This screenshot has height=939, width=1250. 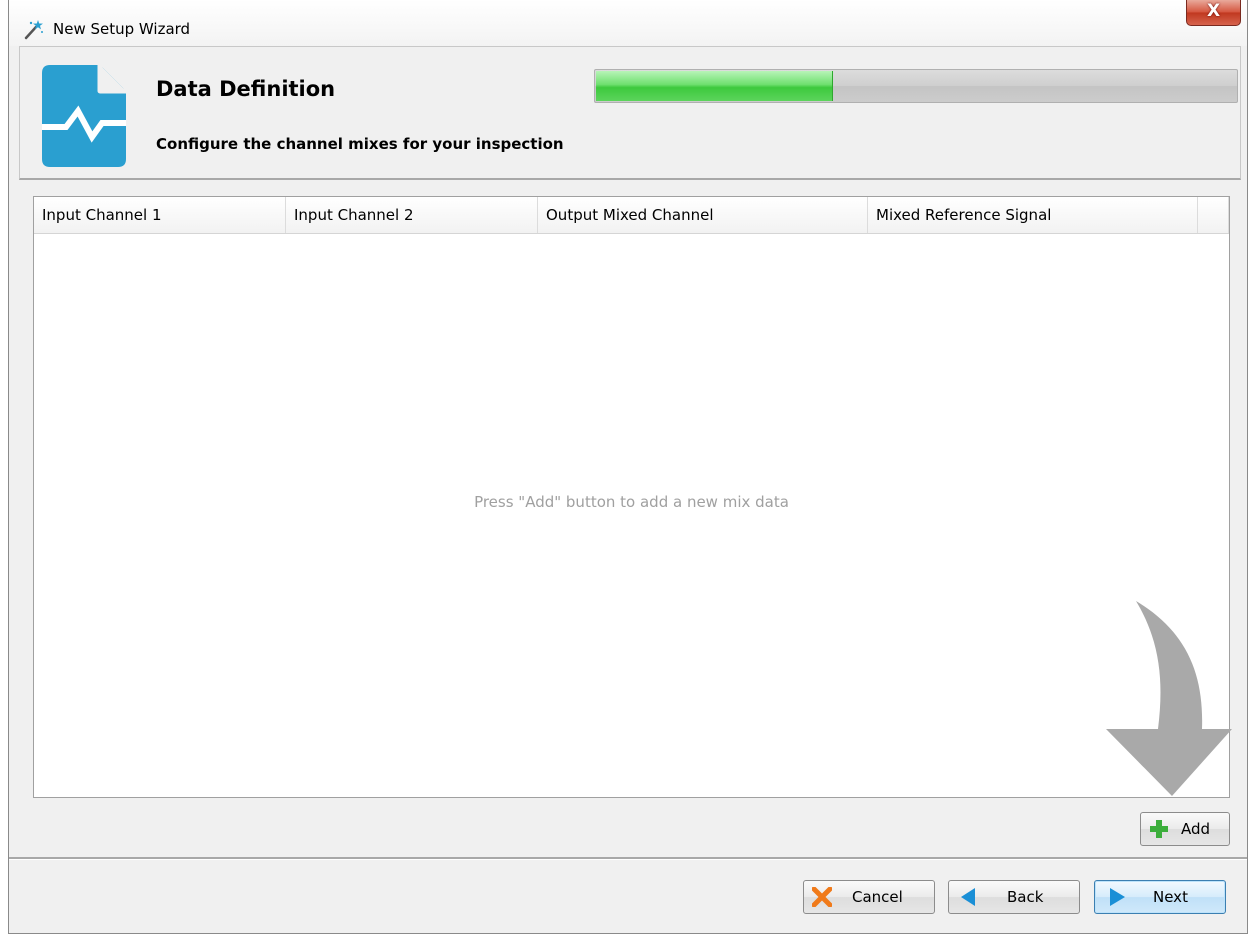 What do you see at coordinates (631, 502) in the screenshot?
I see `empty-table-message: Press "Add" button to add a new mix data` at bounding box center [631, 502].